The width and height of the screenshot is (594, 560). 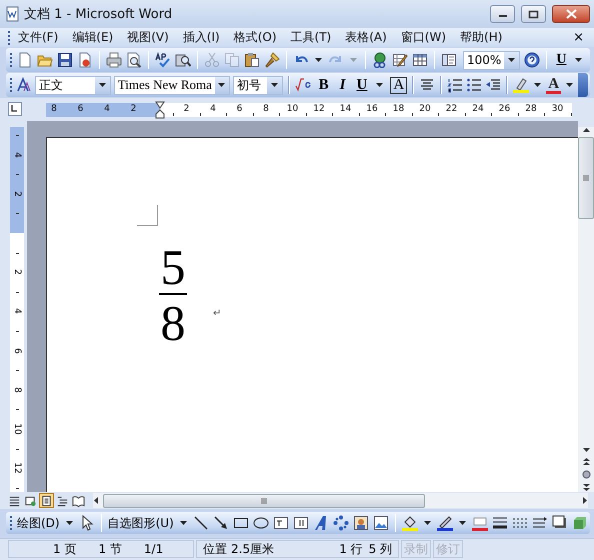 What do you see at coordinates (455, 85) in the screenshot?
I see `numbered-list-icon` at bounding box center [455, 85].